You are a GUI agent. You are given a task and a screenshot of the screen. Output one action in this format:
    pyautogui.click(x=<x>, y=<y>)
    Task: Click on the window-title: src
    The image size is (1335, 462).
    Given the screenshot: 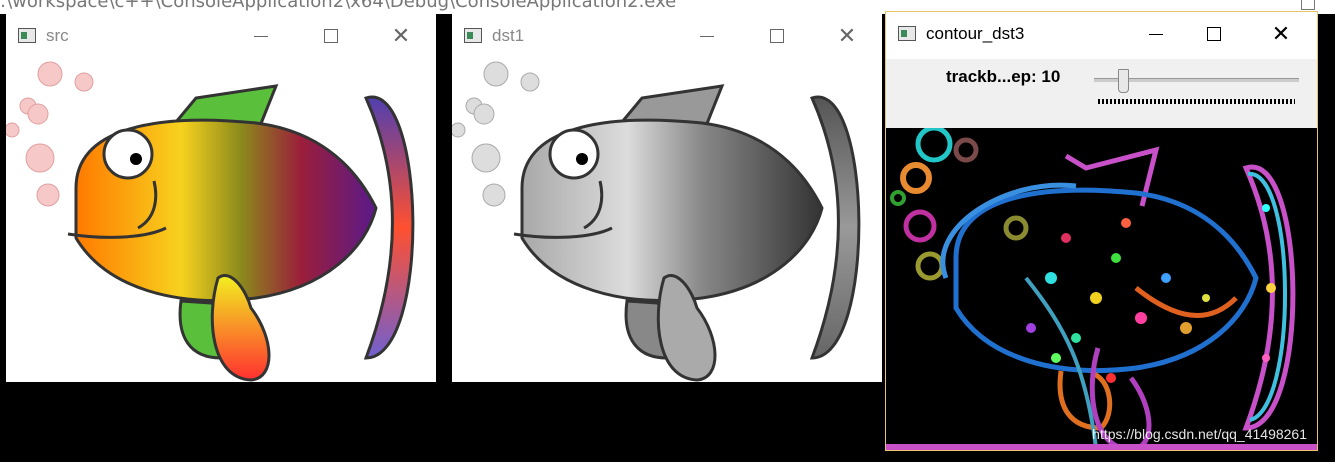 What is the action you would take?
    pyautogui.click(x=57, y=35)
    